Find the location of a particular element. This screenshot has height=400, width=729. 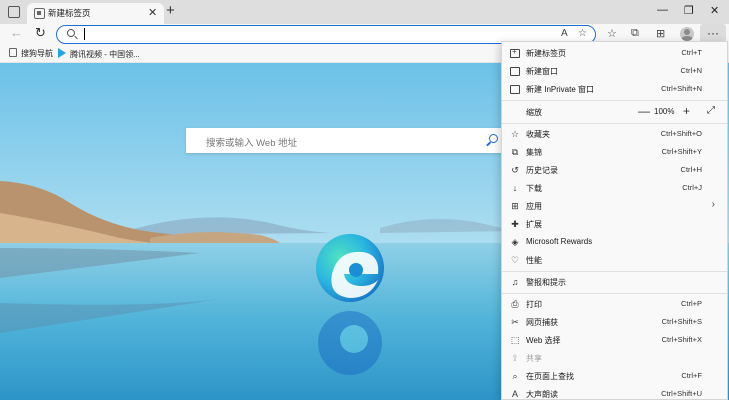

menu-item-new-window: 新建窗口 Ctrl+N is located at coordinates (614, 71).